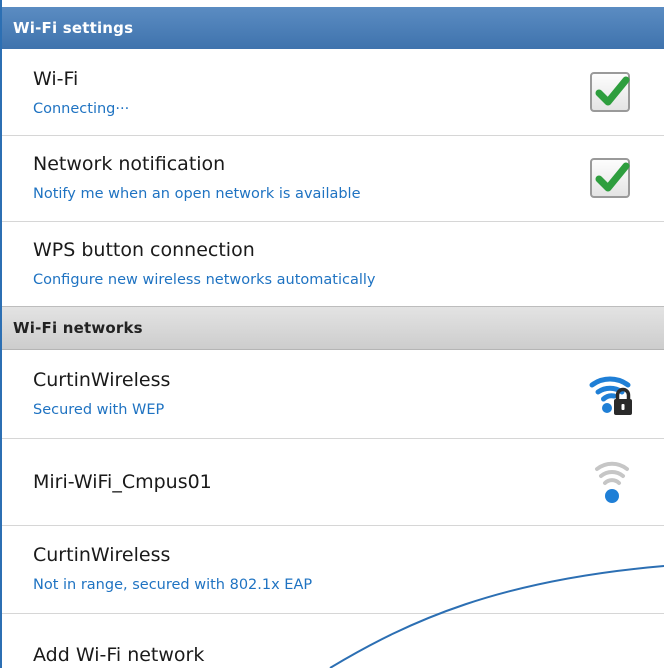  I want to click on wifi-settings-header: Wi-Fi settings, so click(332, 28).